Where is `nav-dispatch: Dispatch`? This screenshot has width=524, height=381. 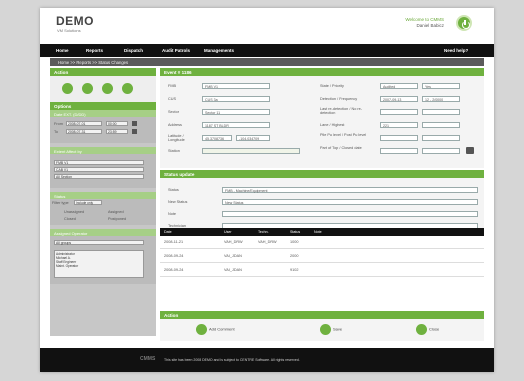
nav-dispatch: Dispatch is located at coordinates (133, 50).